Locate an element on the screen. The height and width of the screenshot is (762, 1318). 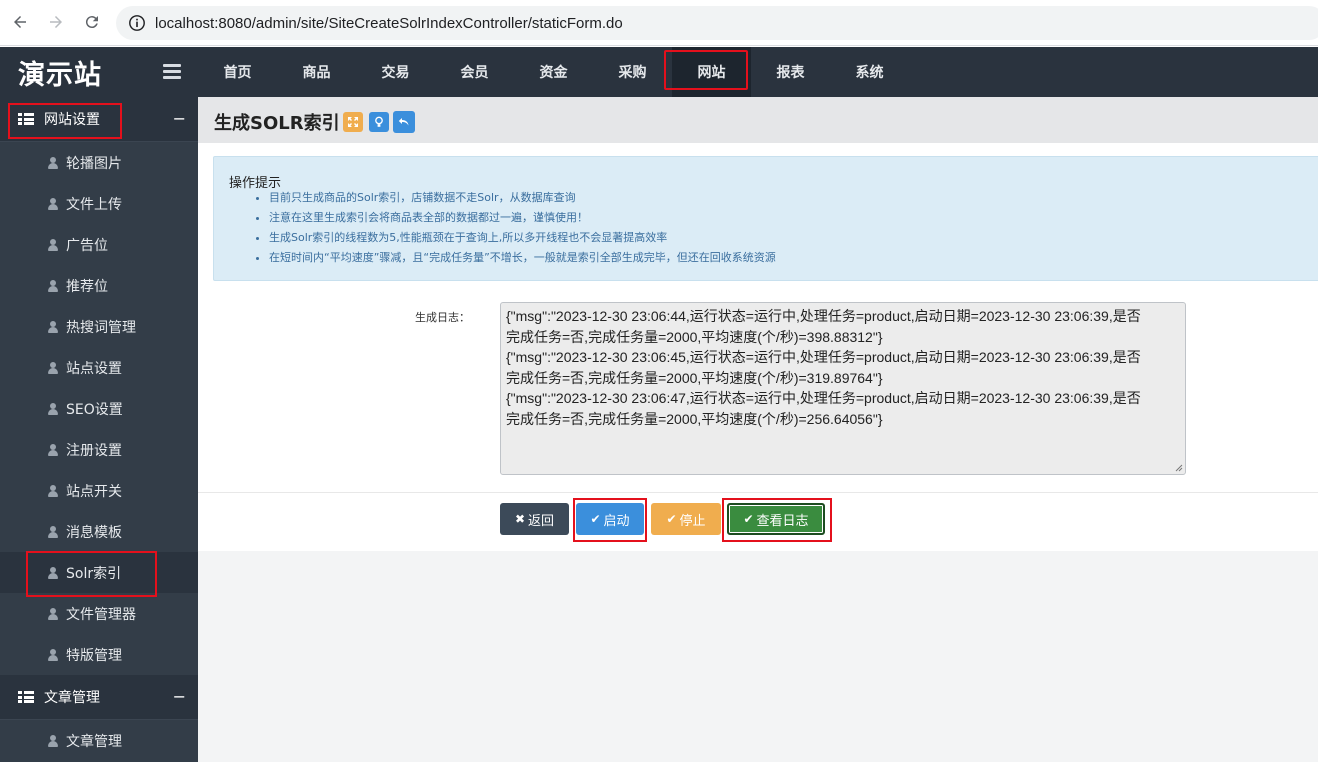
sidebar-item-label: 文件上传 is located at coordinates (94, 204).